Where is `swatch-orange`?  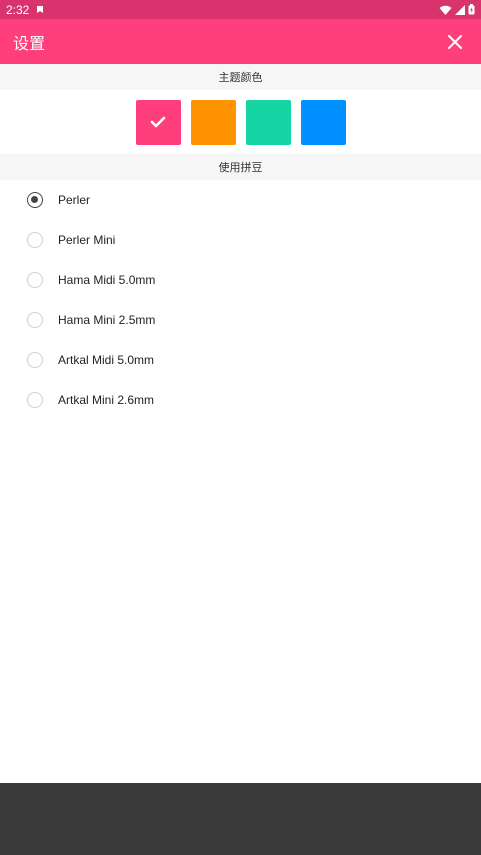 swatch-orange is located at coordinates (213, 122).